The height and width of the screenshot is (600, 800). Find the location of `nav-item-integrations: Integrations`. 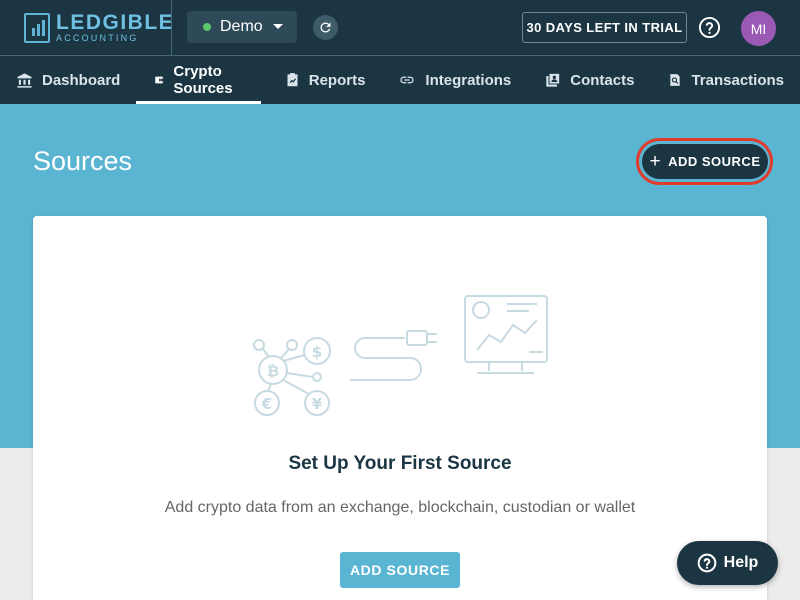

nav-item-integrations: Integrations is located at coordinates (454, 80).